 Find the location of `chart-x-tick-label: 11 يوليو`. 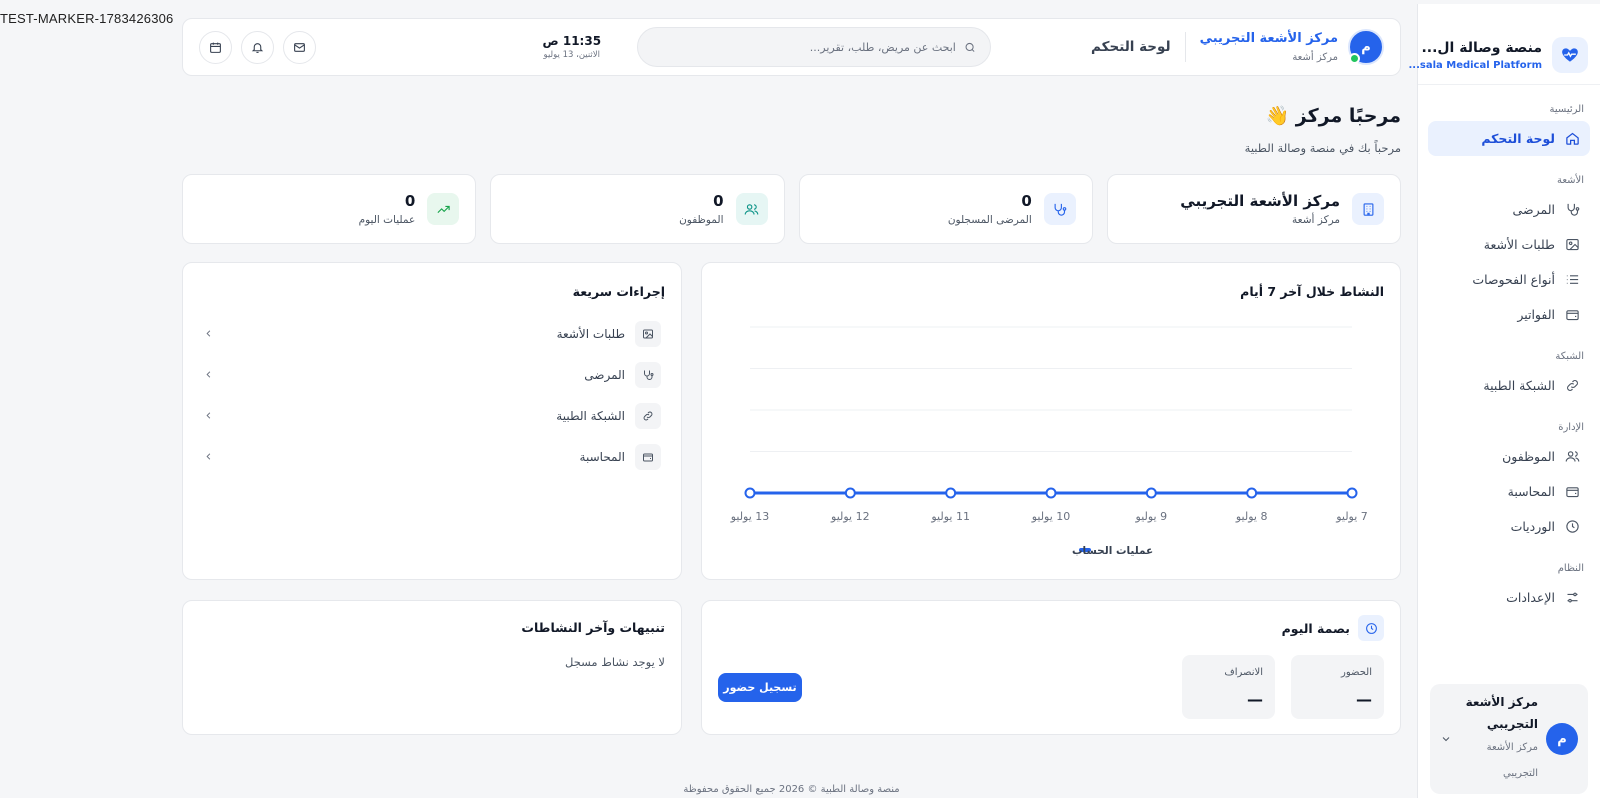

chart-x-tick-label: 11 يوليو is located at coordinates (950, 516).